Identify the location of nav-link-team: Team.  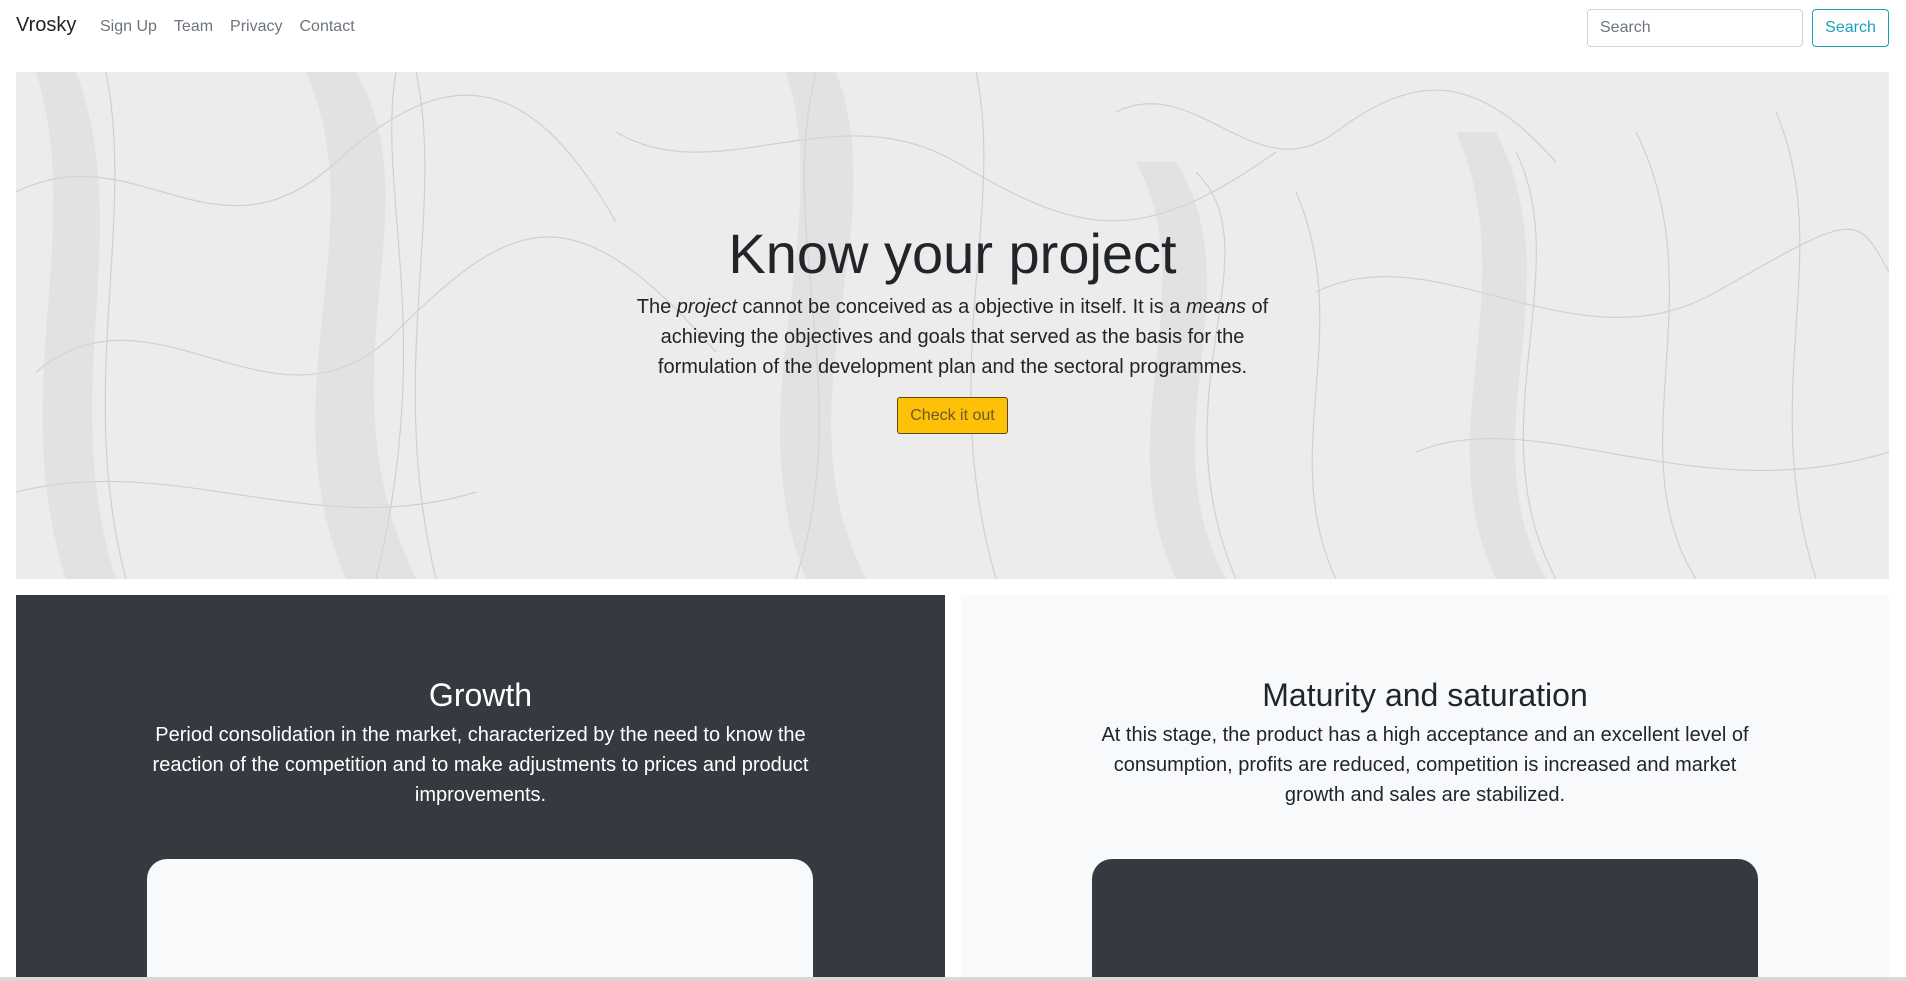
(193, 27).